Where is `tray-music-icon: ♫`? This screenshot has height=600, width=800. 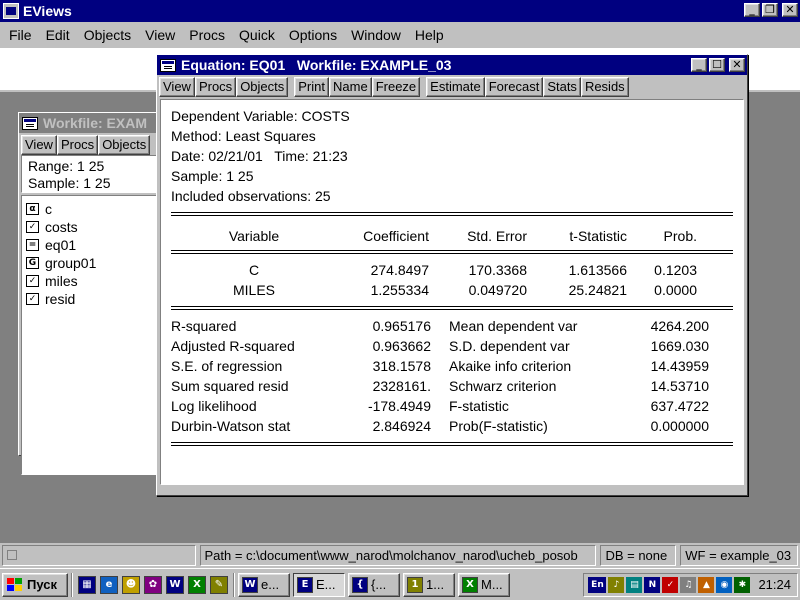
tray-music-icon: ♫ is located at coordinates (688, 584).